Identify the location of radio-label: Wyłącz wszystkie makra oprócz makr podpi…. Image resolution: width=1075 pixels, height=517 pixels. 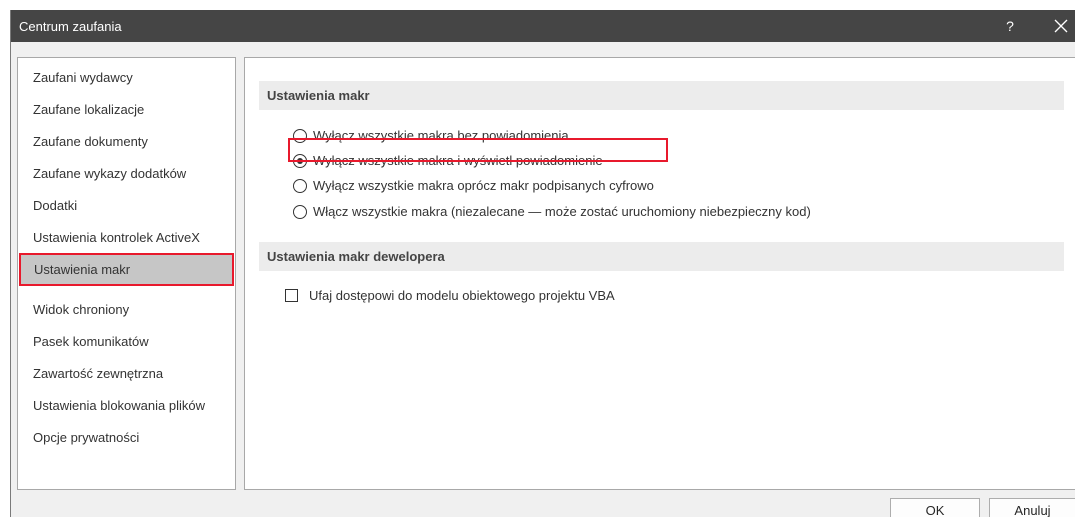
(483, 185).